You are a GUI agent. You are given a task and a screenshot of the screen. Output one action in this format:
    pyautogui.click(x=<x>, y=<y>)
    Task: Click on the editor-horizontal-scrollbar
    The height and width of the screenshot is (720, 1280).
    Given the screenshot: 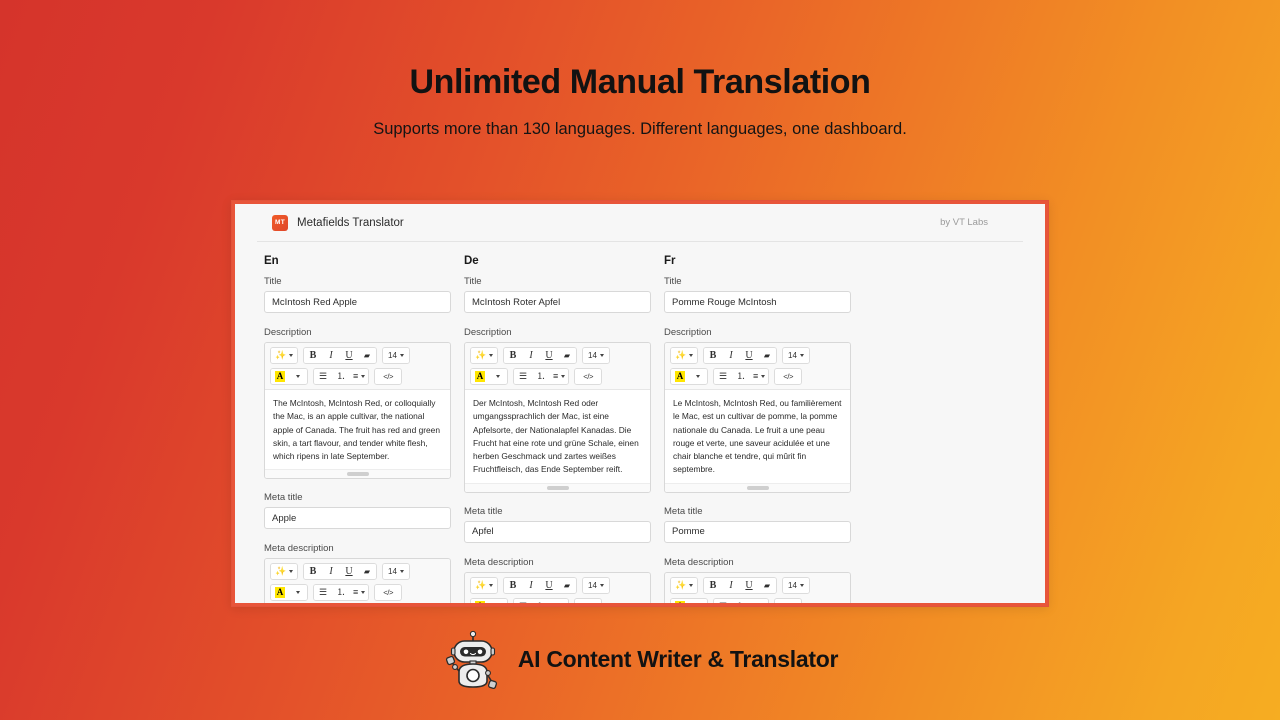 What is the action you would take?
    pyautogui.click(x=557, y=487)
    